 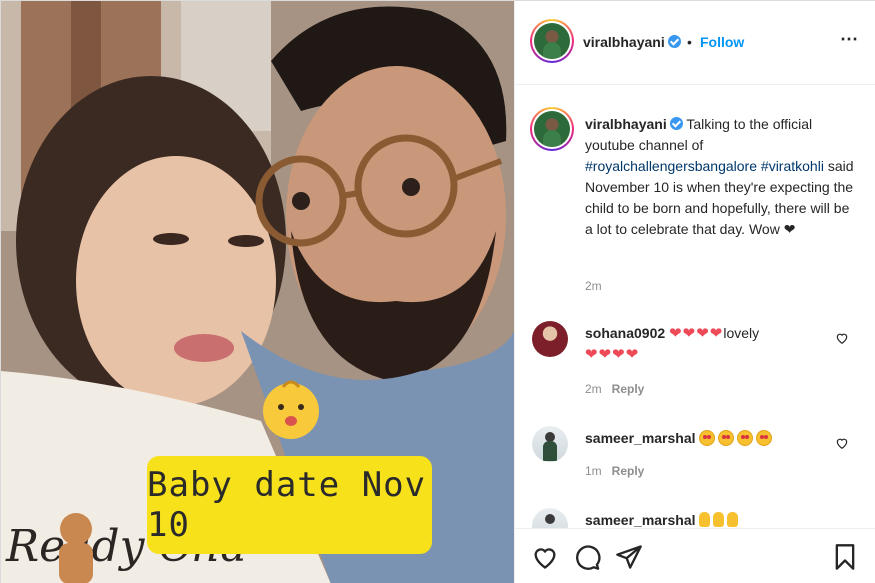 I want to click on hashtag-link: #viratkohli, so click(x=792, y=166).